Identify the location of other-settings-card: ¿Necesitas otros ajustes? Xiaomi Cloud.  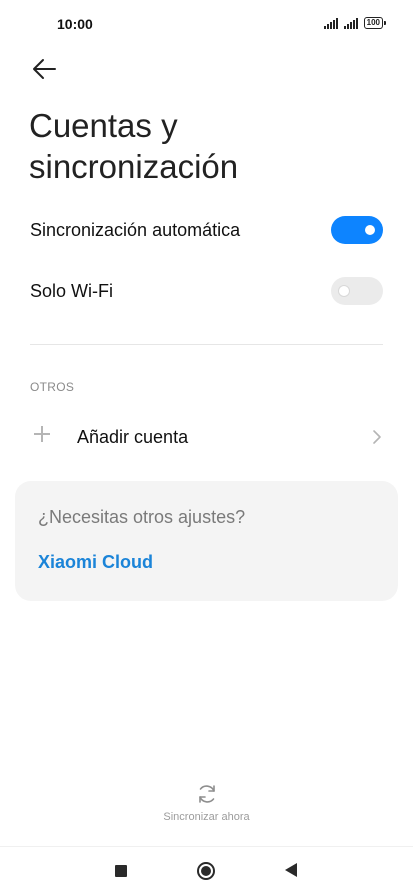
(206, 541).